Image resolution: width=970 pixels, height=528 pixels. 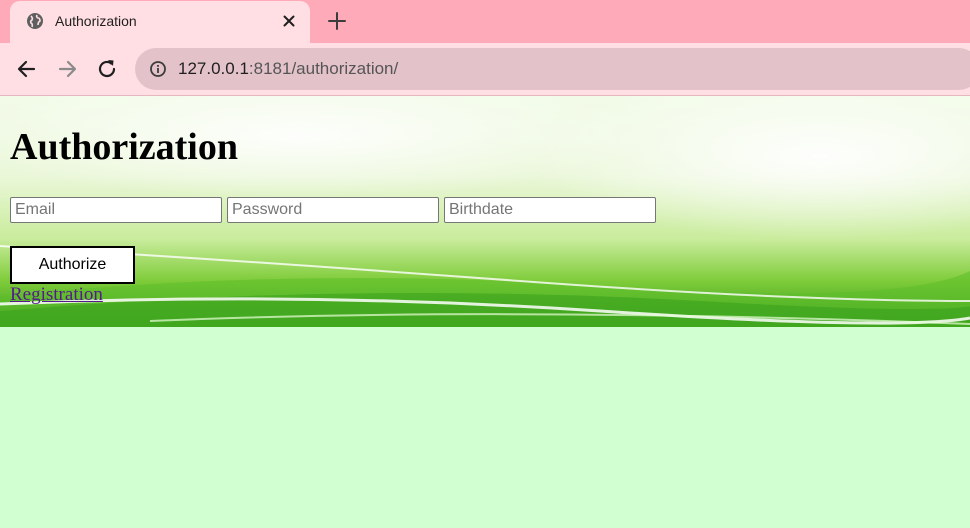 I want to click on arrow-left-icon, so click(x=27, y=69).